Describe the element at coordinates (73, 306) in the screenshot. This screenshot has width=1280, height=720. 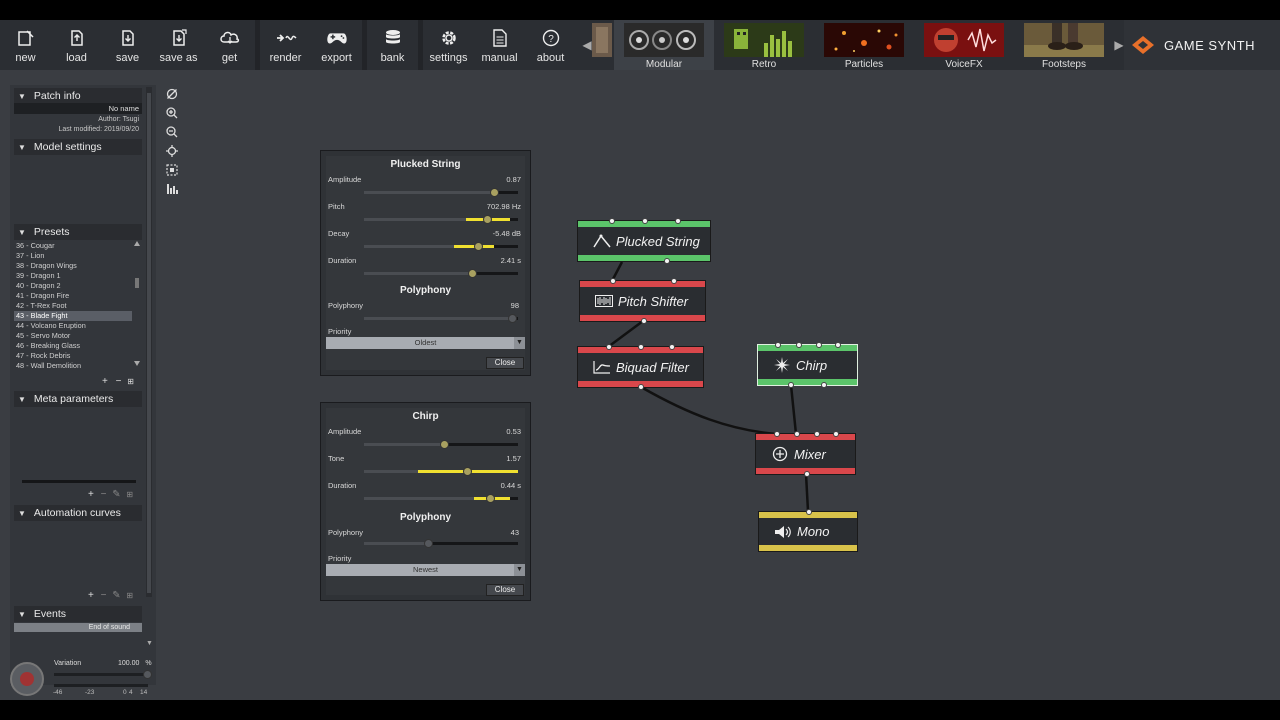
I see `preset-item: 42 - T-Rex Foot` at that location.